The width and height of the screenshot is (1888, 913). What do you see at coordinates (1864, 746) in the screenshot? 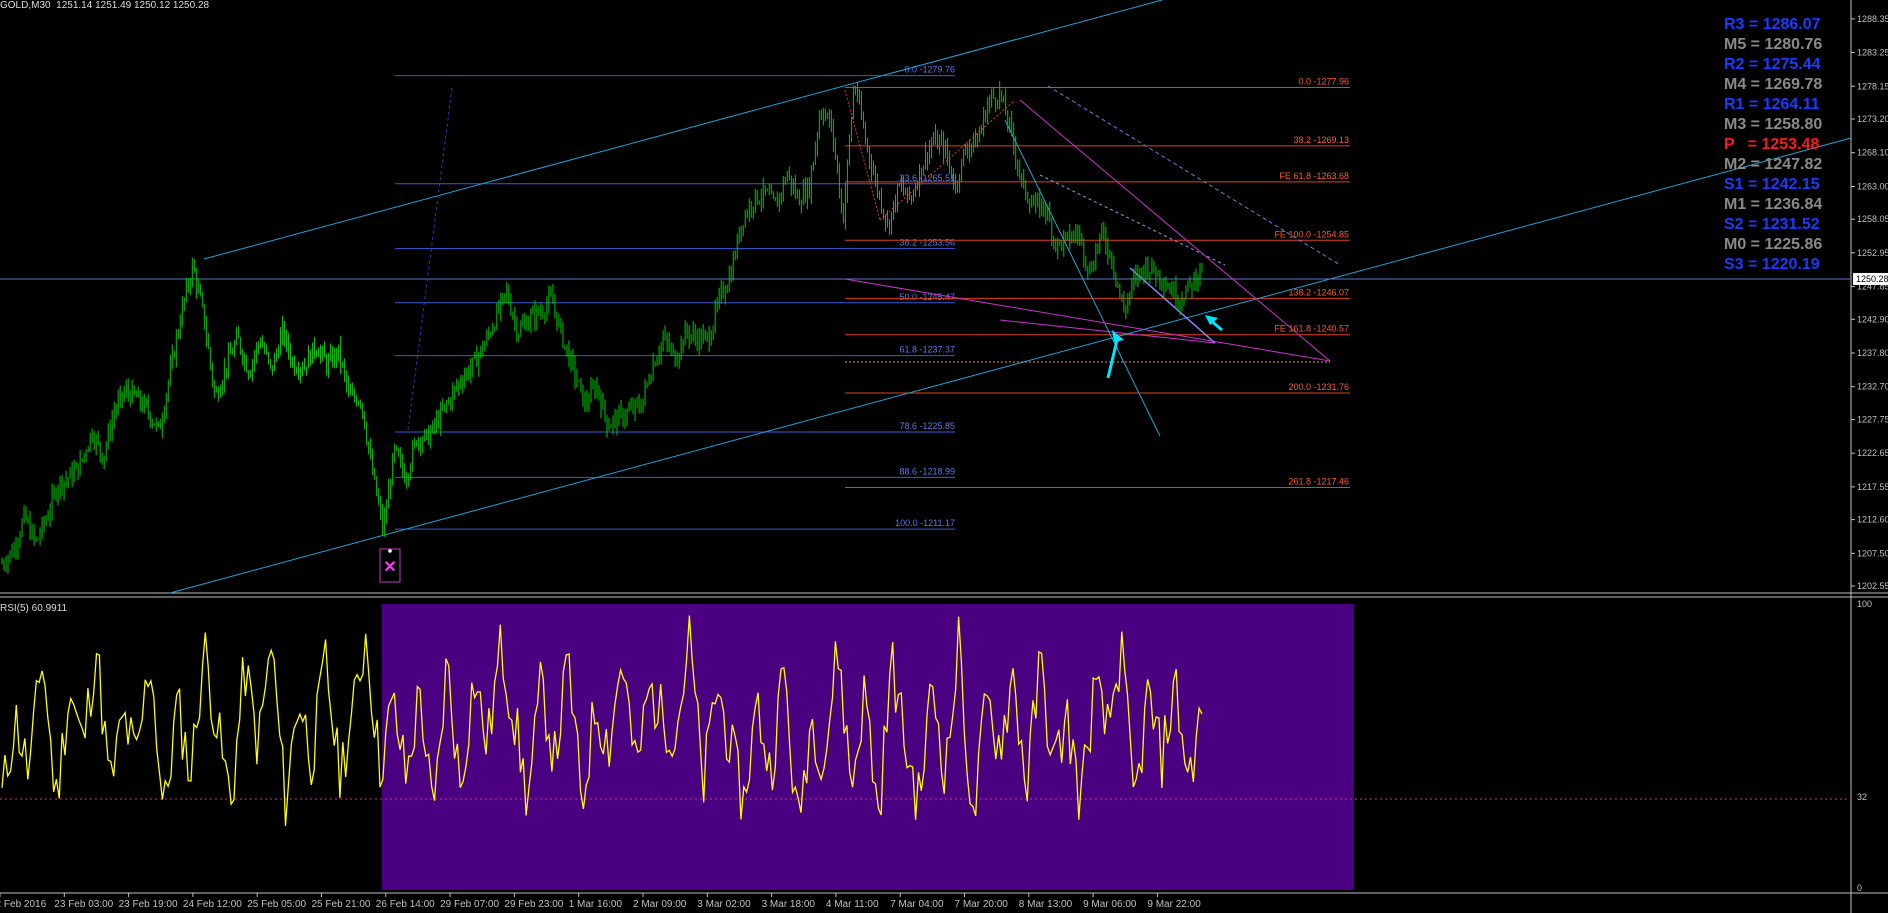
I see `rsi-axis: 100 32 0` at bounding box center [1864, 746].